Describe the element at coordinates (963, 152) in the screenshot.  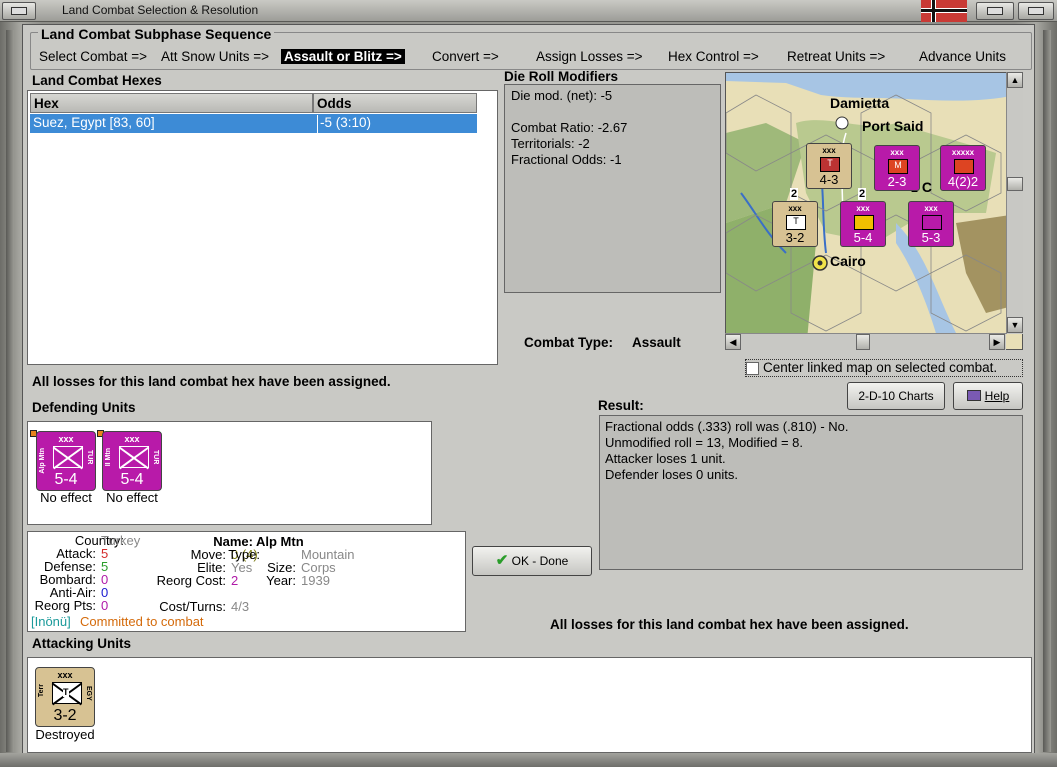
I see `counter-size: xxxxx` at that location.